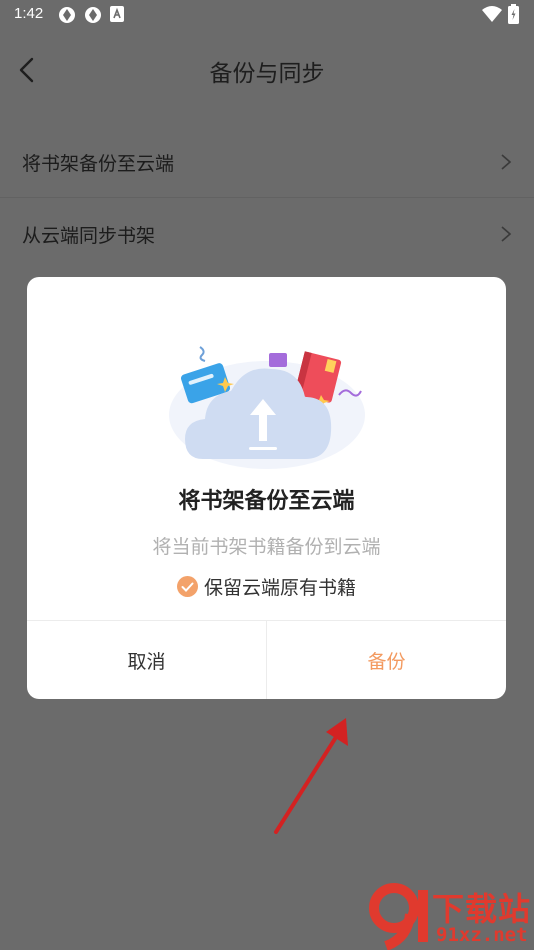 The height and width of the screenshot is (950, 534). What do you see at coordinates (29, 13) in the screenshot?
I see `status-time: 1:42` at bounding box center [29, 13].